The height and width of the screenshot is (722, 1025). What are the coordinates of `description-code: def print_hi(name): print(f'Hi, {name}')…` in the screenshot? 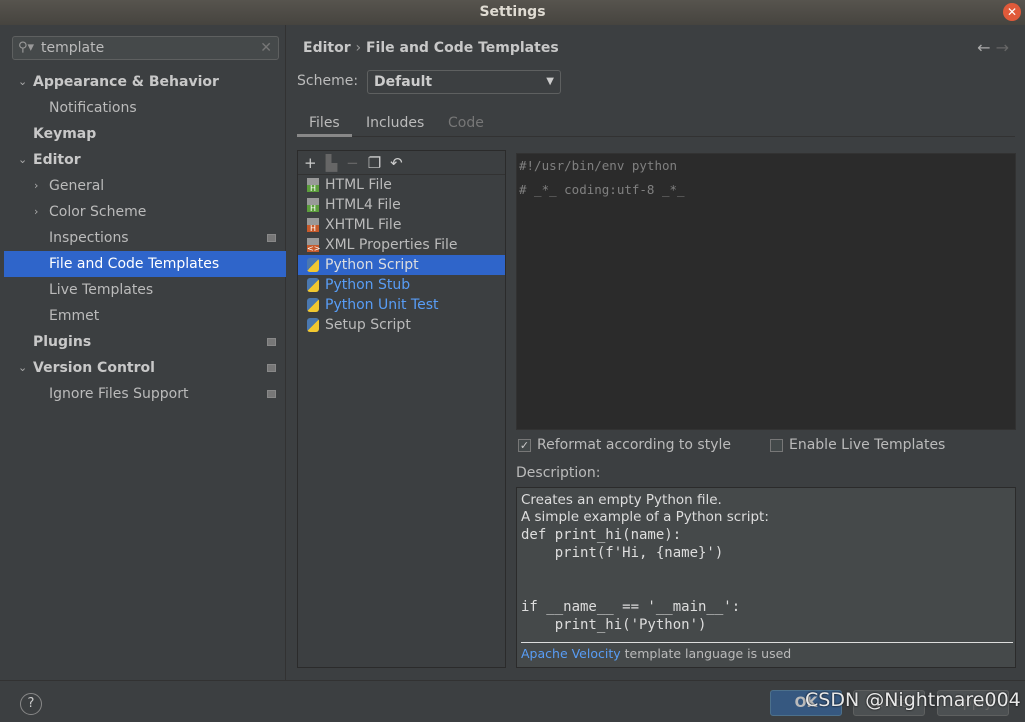 It's located at (631, 580).